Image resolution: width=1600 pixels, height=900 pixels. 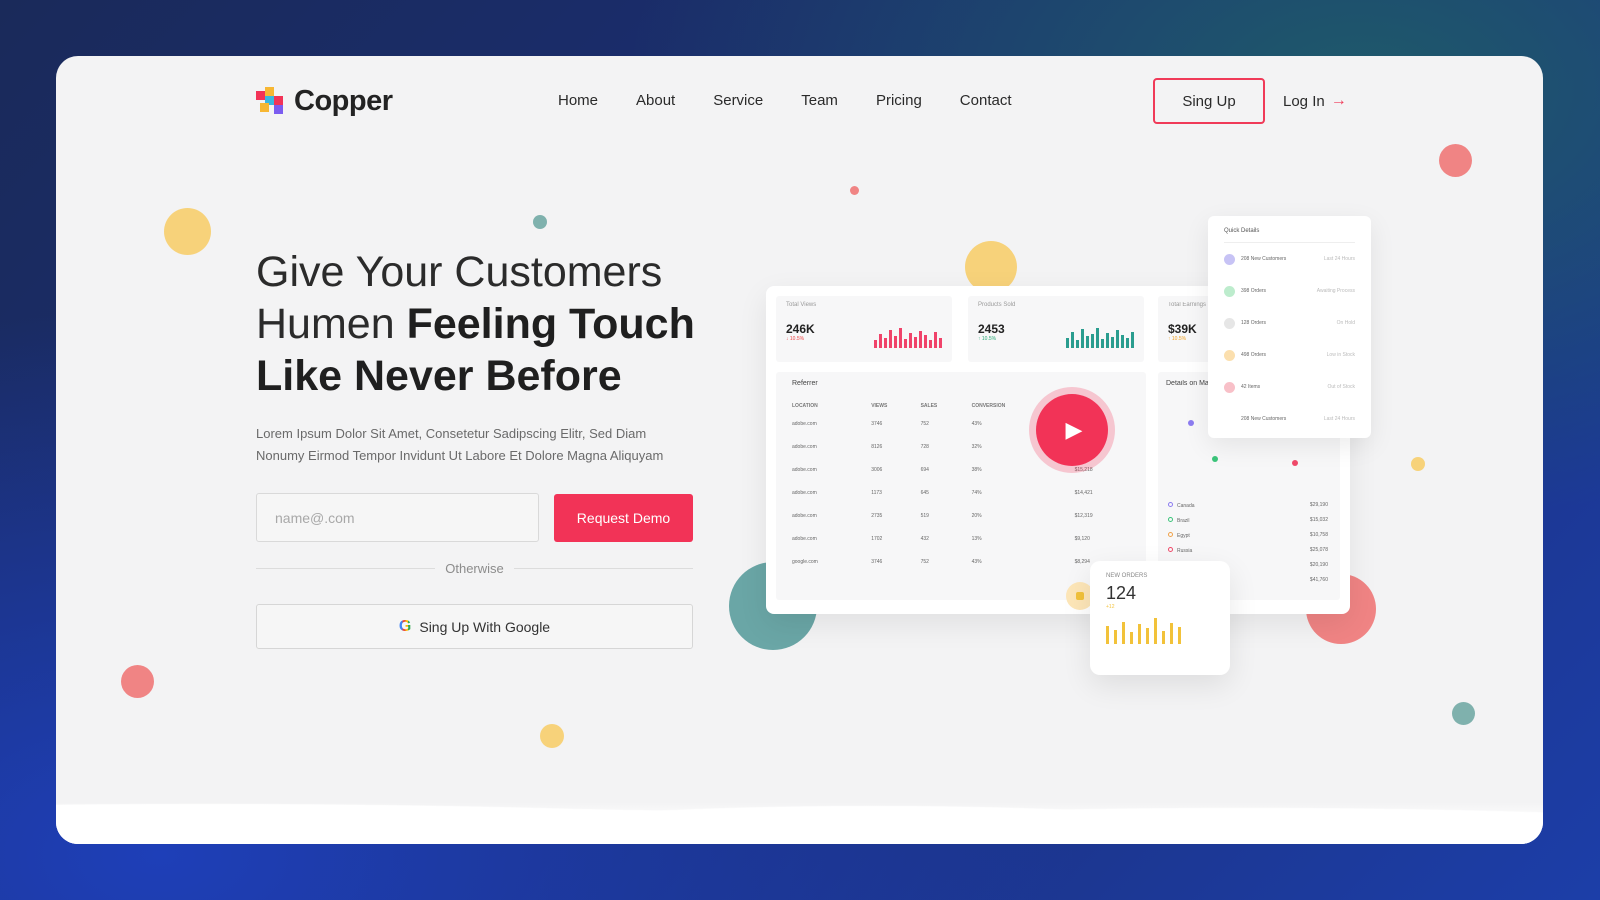 What do you see at coordinates (1127, 576) in the screenshot?
I see `new-orders-label: NEW ORDERS` at bounding box center [1127, 576].